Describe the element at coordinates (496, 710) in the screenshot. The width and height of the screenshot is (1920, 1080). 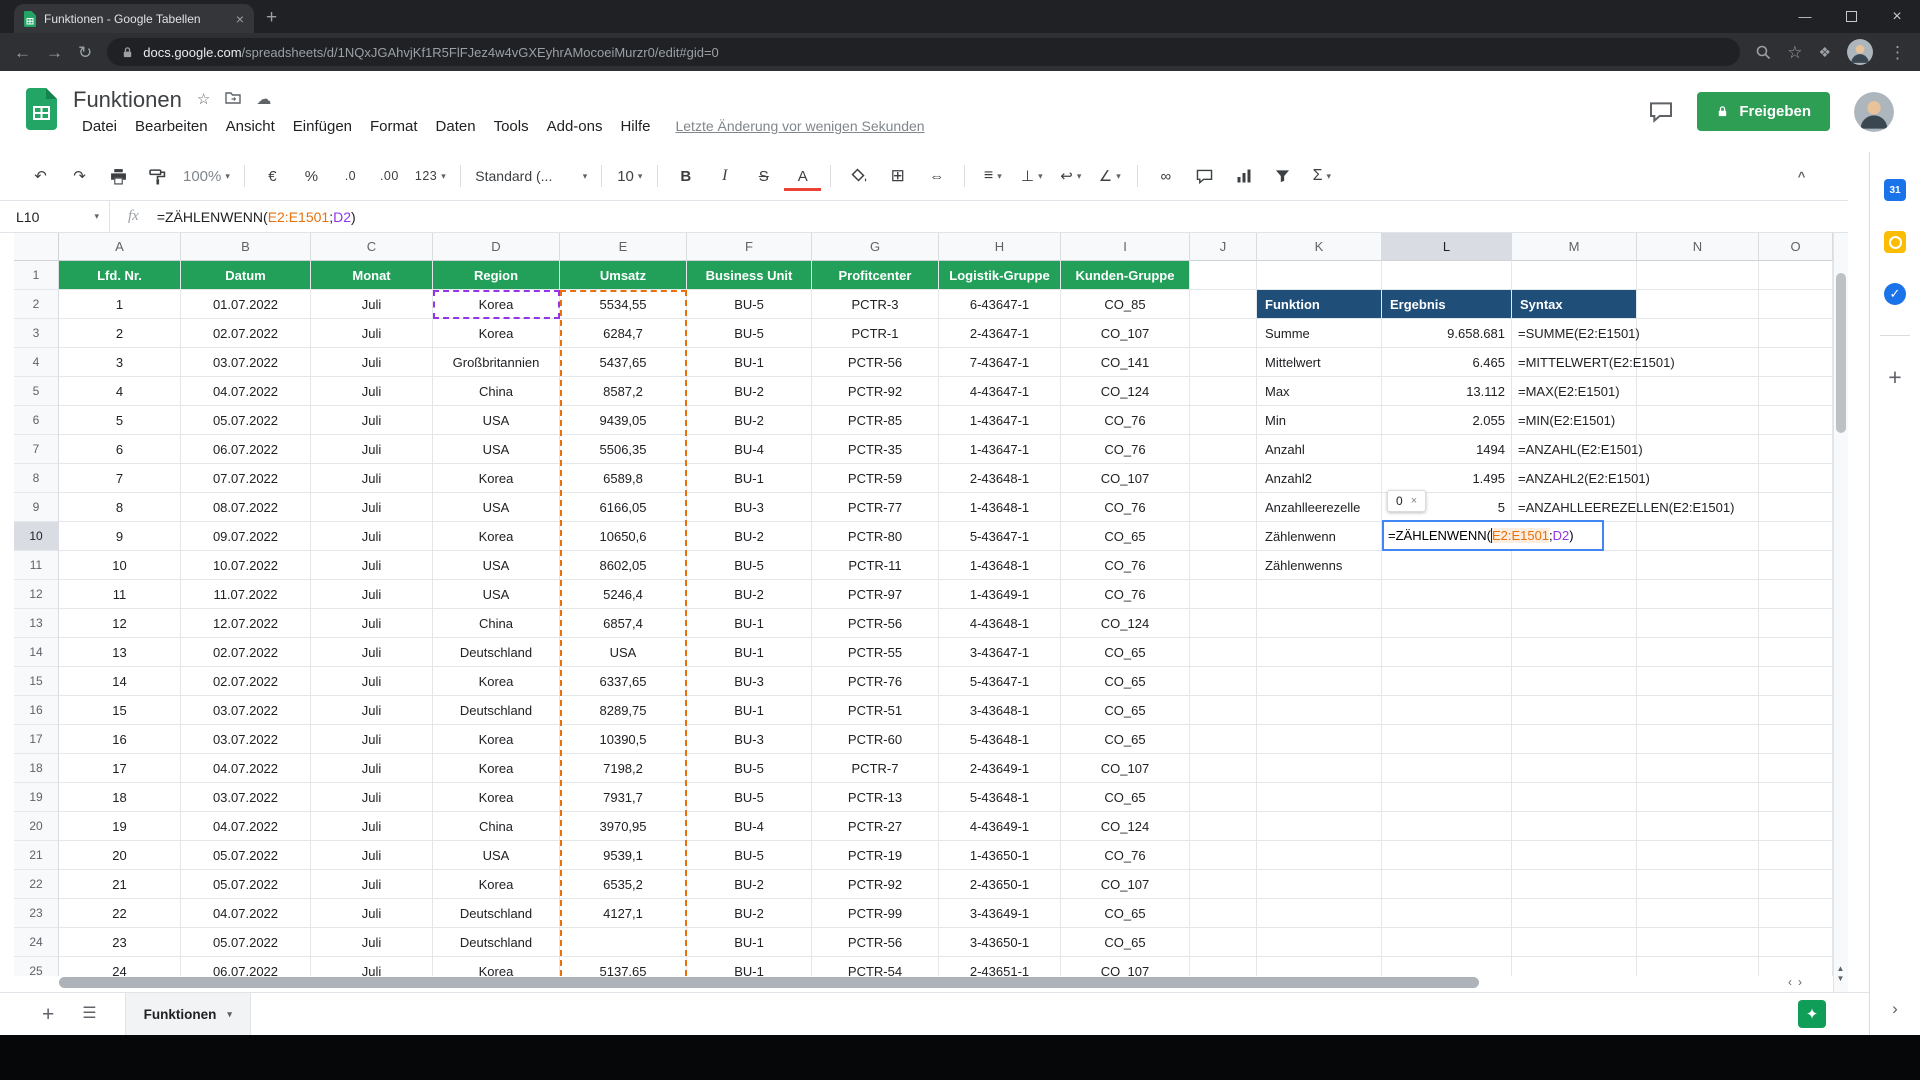
I see `cell-D16: Deutschland` at that location.